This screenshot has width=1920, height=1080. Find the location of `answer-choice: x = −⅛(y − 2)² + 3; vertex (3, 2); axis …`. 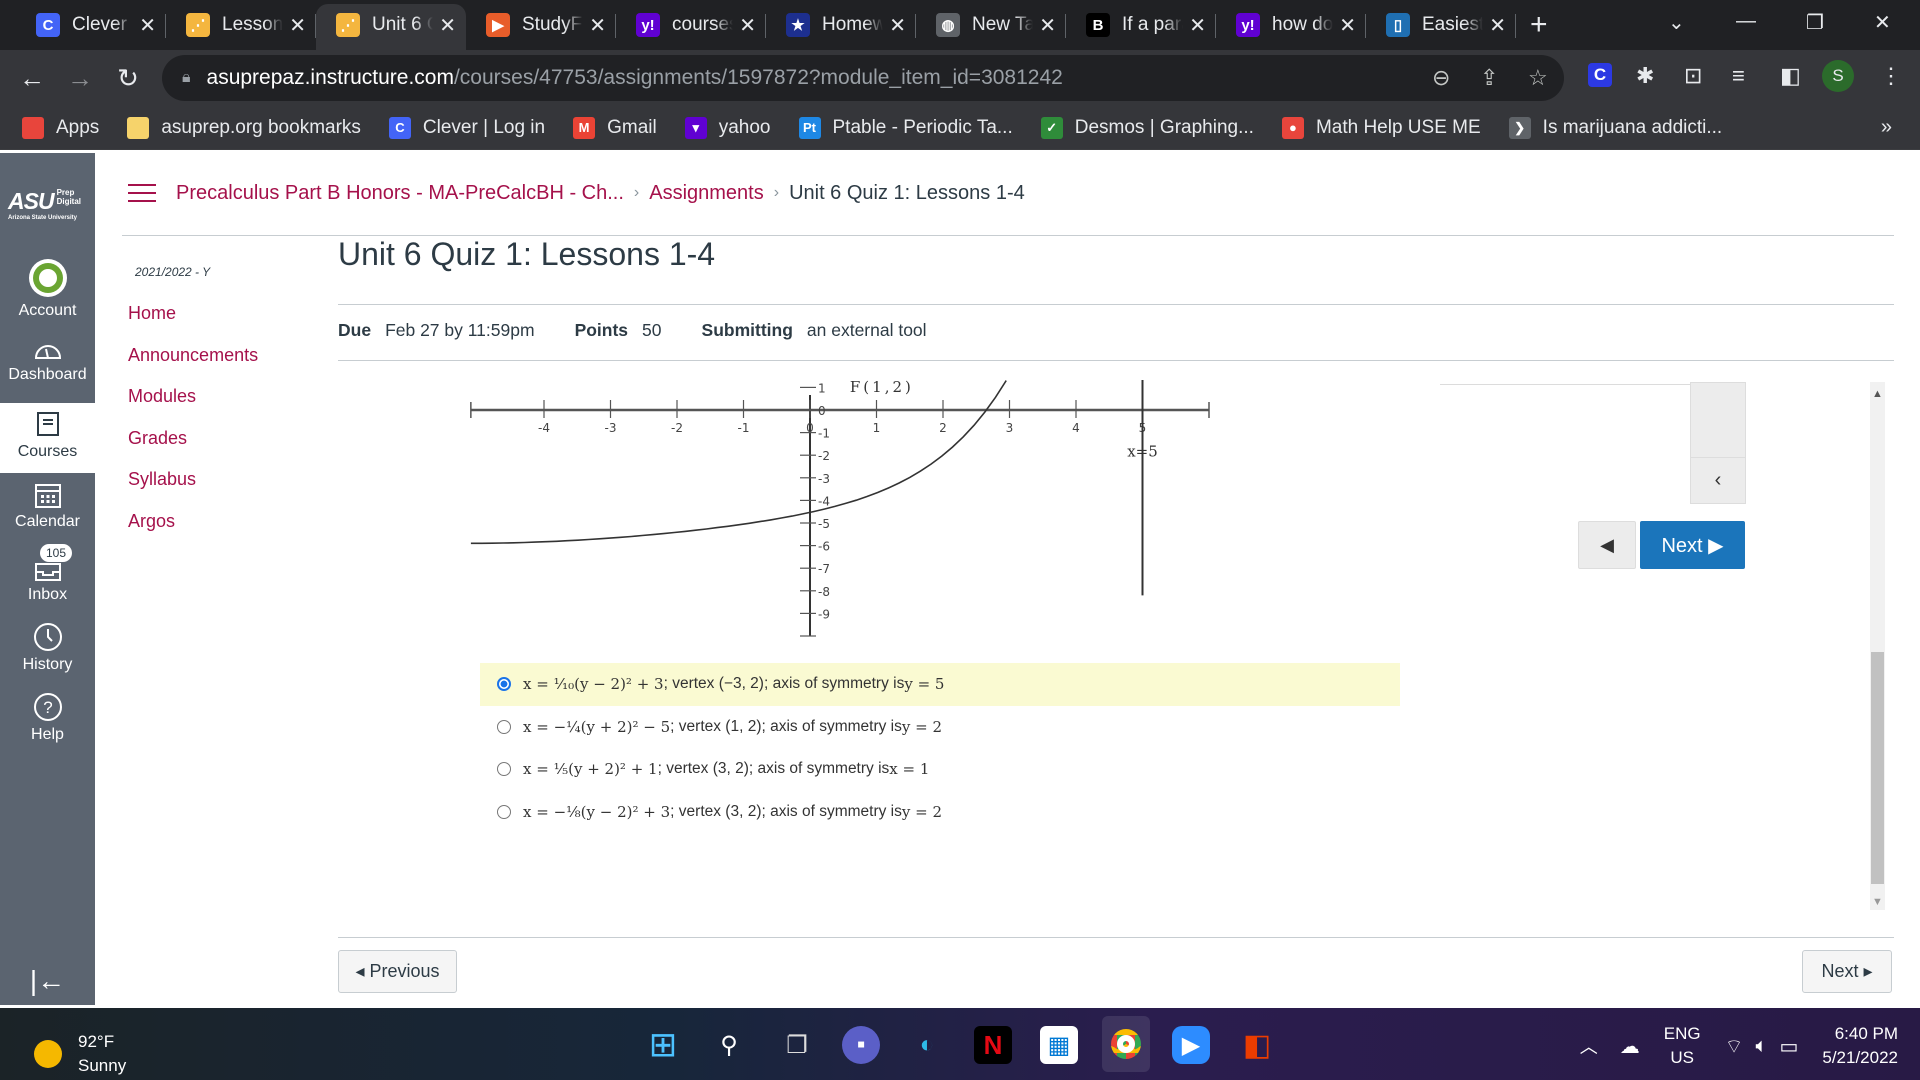

answer-choice: x = −⅛(y − 2)² + 3; vertex (3, 2); axis … is located at coordinates (940, 812).